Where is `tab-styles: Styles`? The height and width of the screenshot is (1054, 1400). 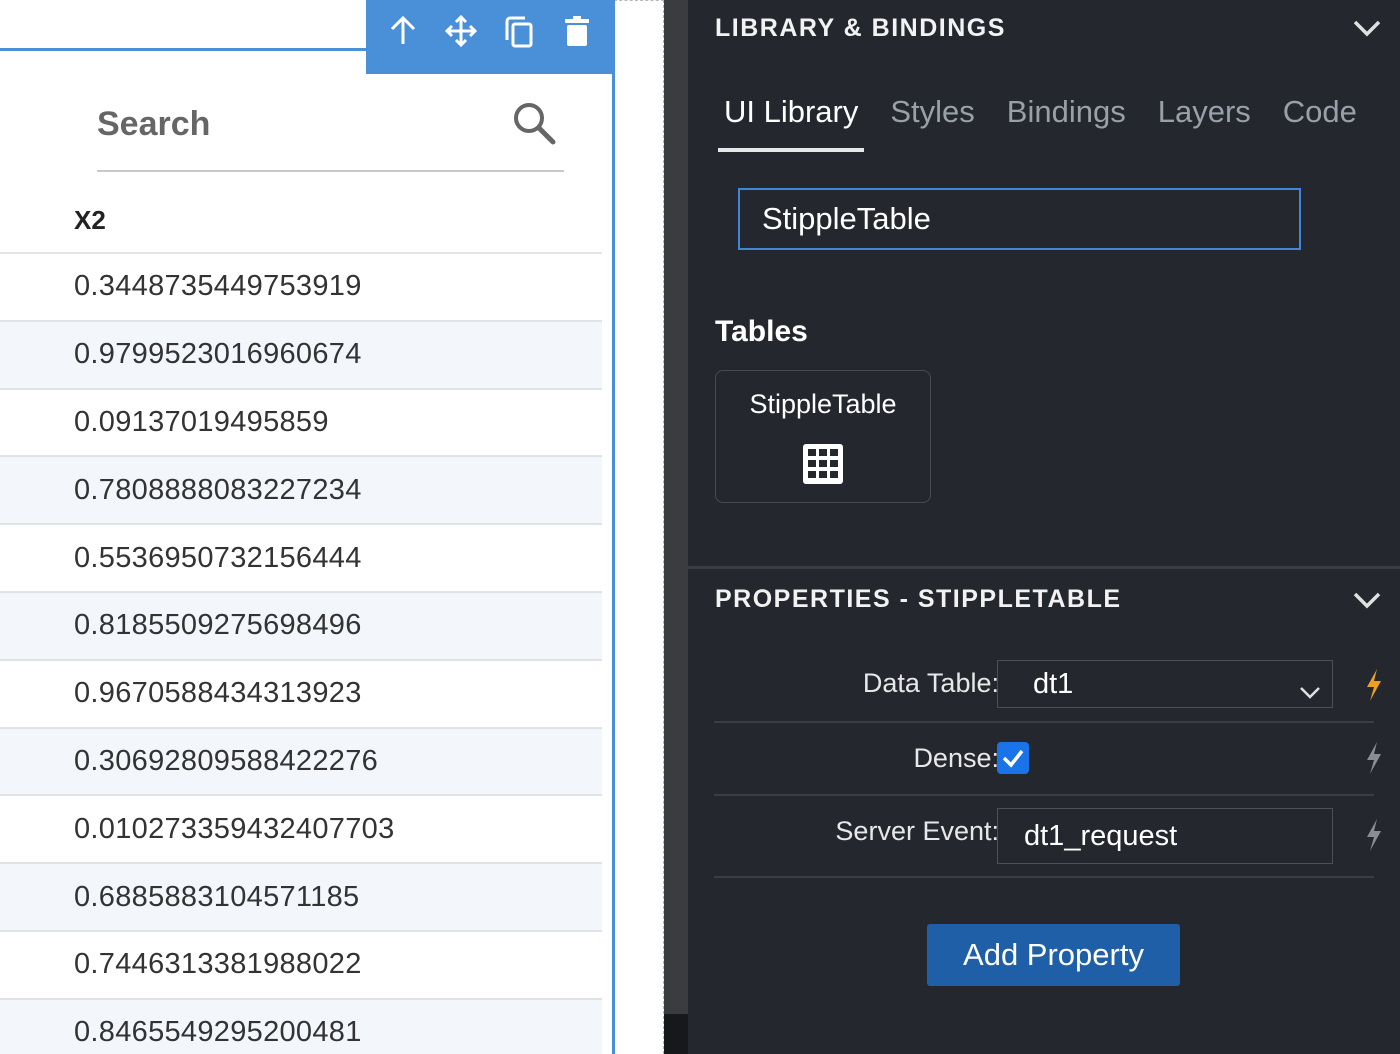
tab-styles: Styles is located at coordinates (932, 120).